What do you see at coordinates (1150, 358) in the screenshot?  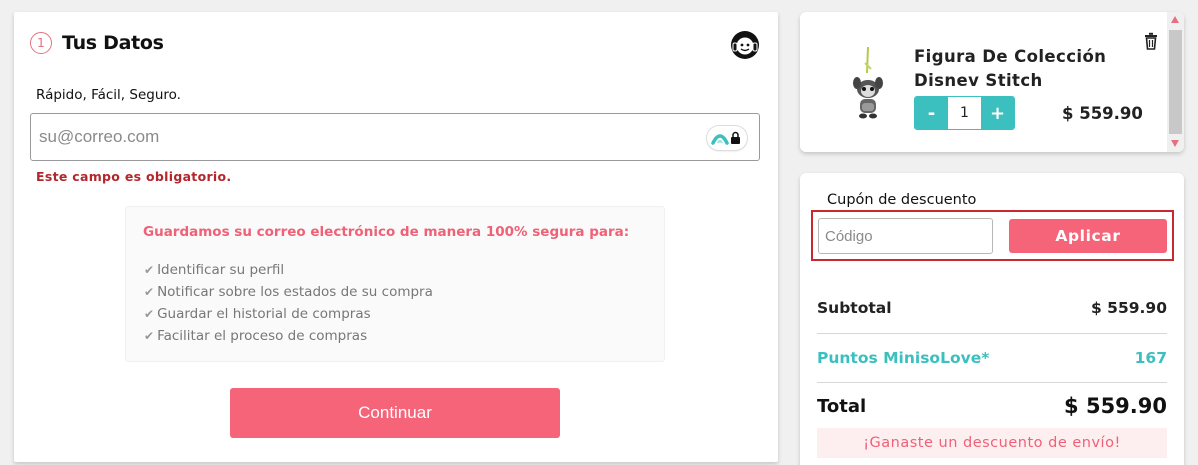 I see `points-value: 167` at bounding box center [1150, 358].